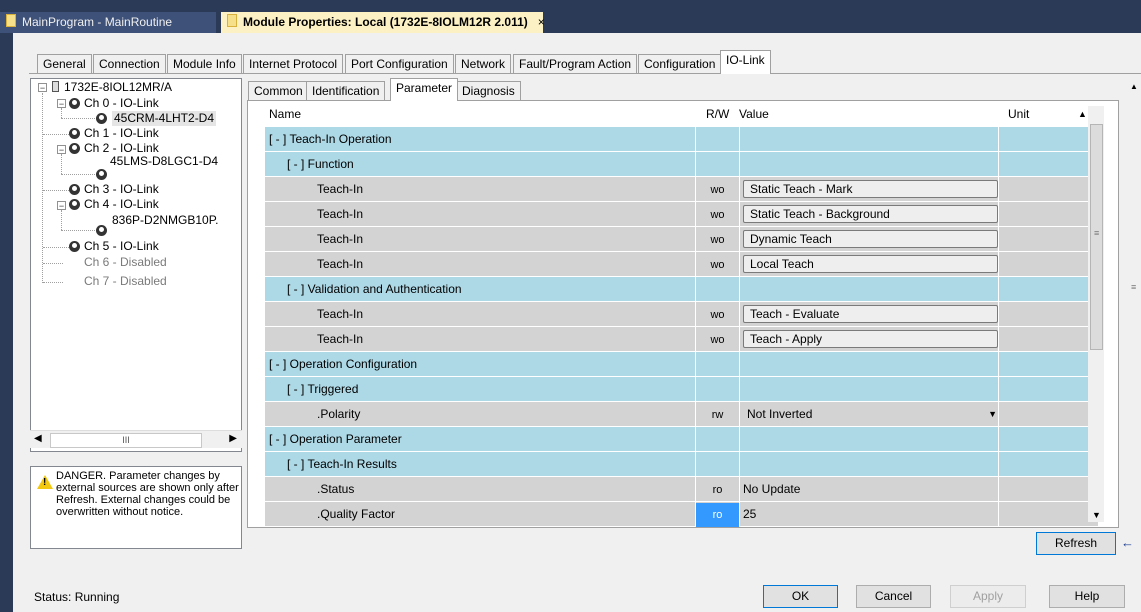 Image resolution: width=1141 pixels, height=612 pixels. I want to click on help-button: Help, so click(1087, 596).